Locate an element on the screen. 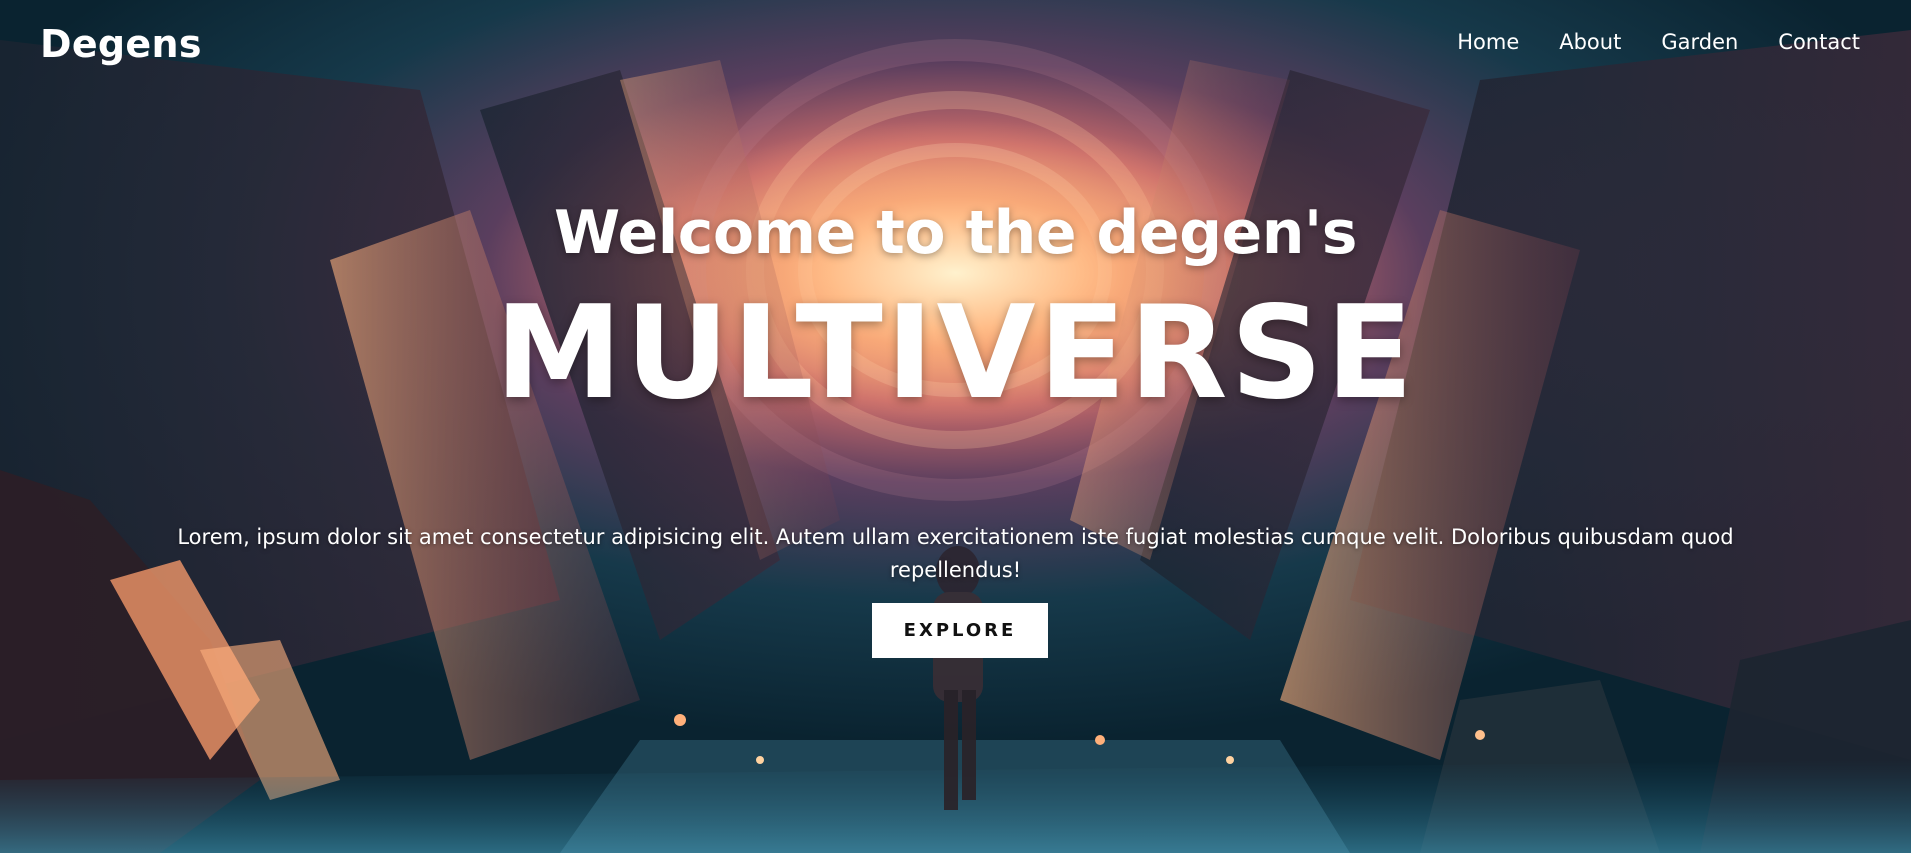  navbar: Degens Home About Garden Contact is located at coordinates (955, 45).